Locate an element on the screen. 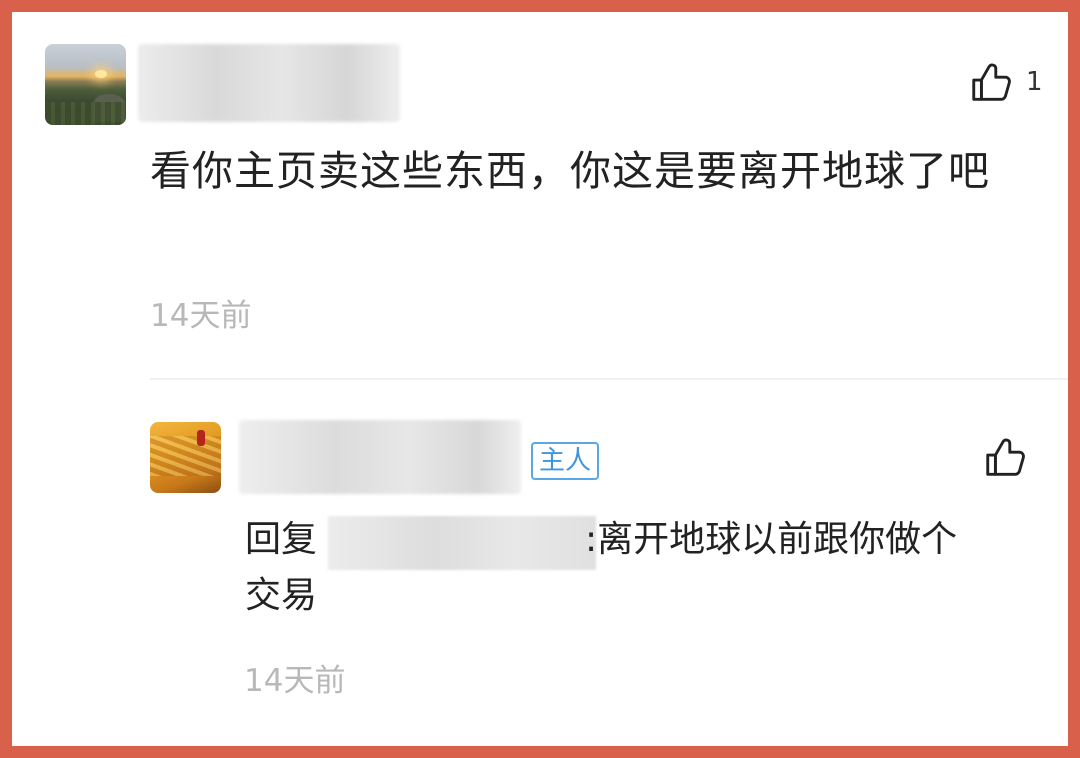 This screenshot has width=1080, height=758. reply-prefix: 回复 is located at coordinates (281, 539).